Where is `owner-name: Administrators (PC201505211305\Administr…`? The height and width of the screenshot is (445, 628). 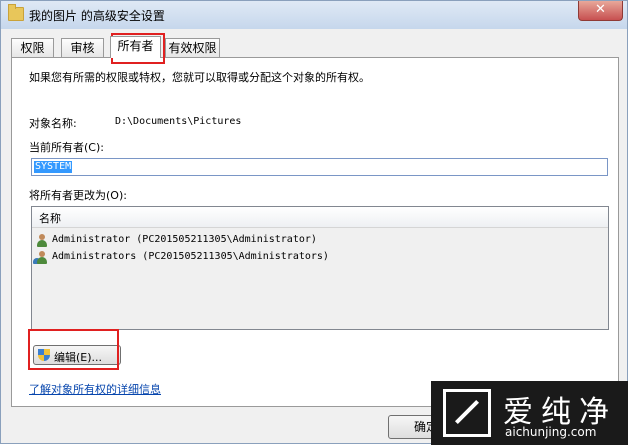 owner-name: Administrators (PC201505211305\Administr… is located at coordinates (190, 256).